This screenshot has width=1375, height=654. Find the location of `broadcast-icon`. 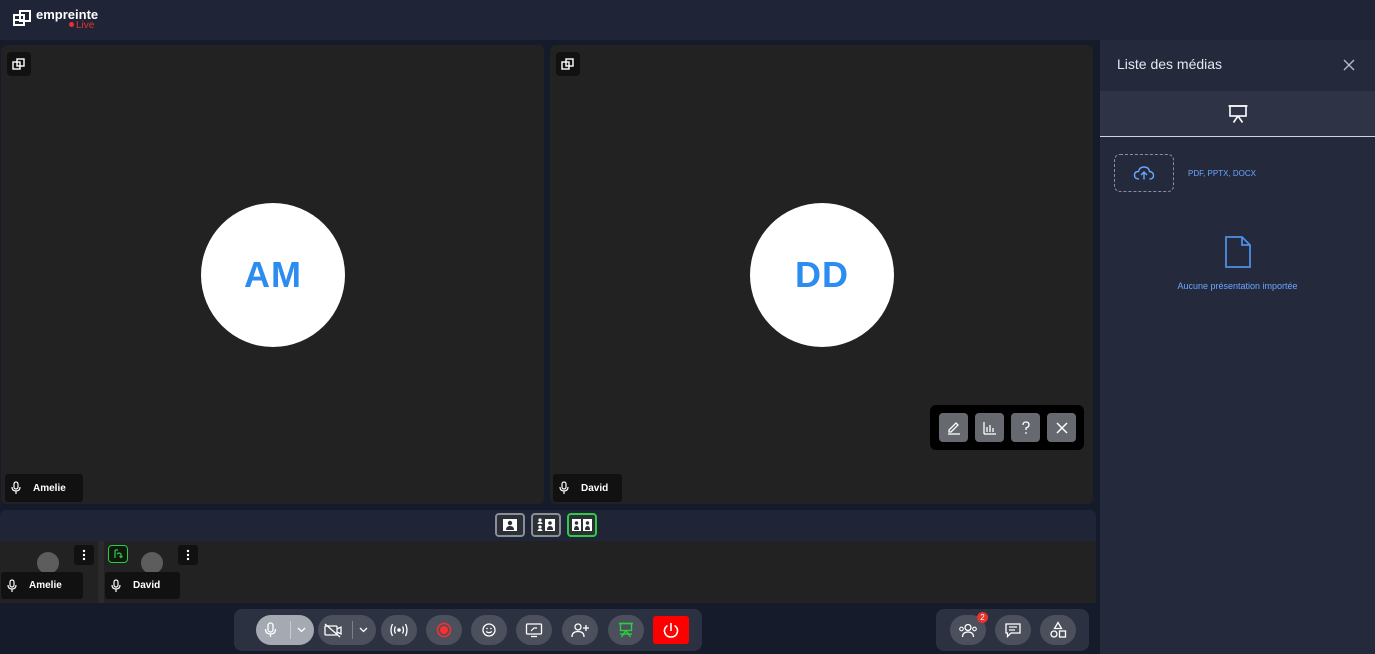

broadcast-icon is located at coordinates (399, 630).